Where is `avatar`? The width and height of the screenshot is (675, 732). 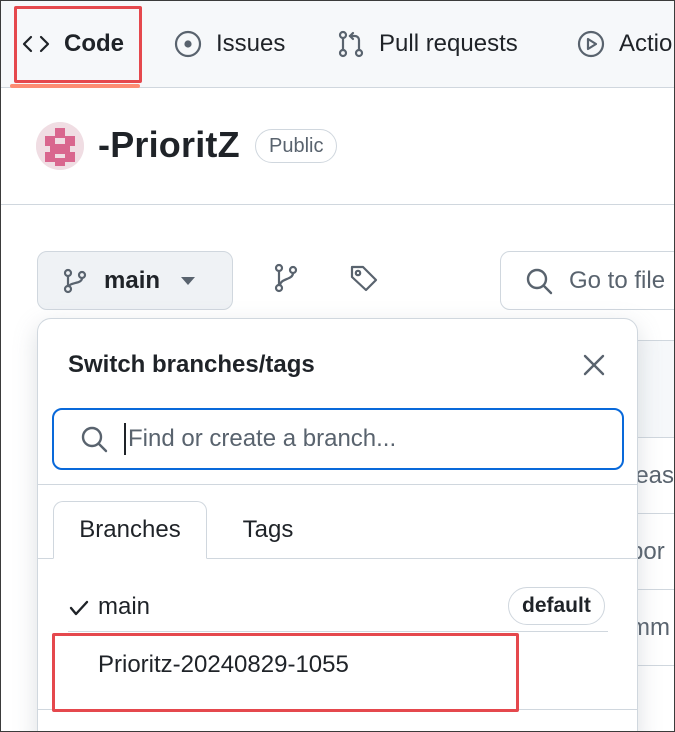
avatar is located at coordinates (60, 146).